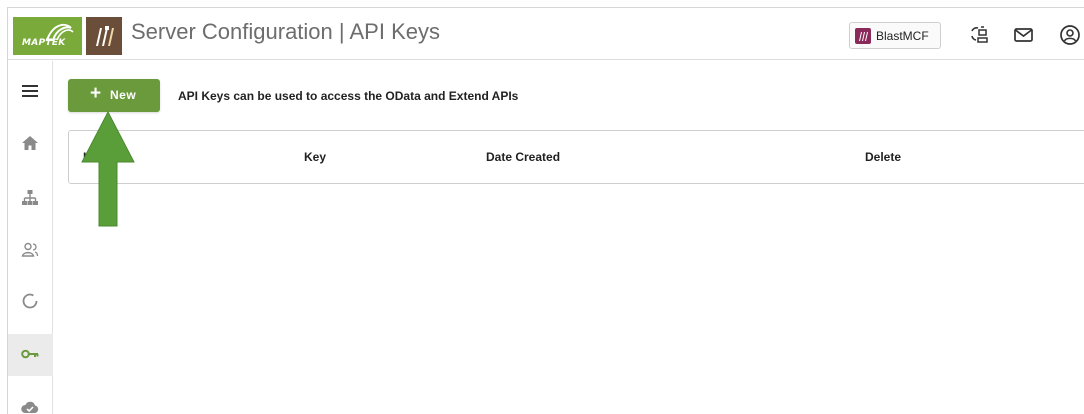 This screenshot has height=414, width=1084. I want to click on users-icon, so click(30, 249).